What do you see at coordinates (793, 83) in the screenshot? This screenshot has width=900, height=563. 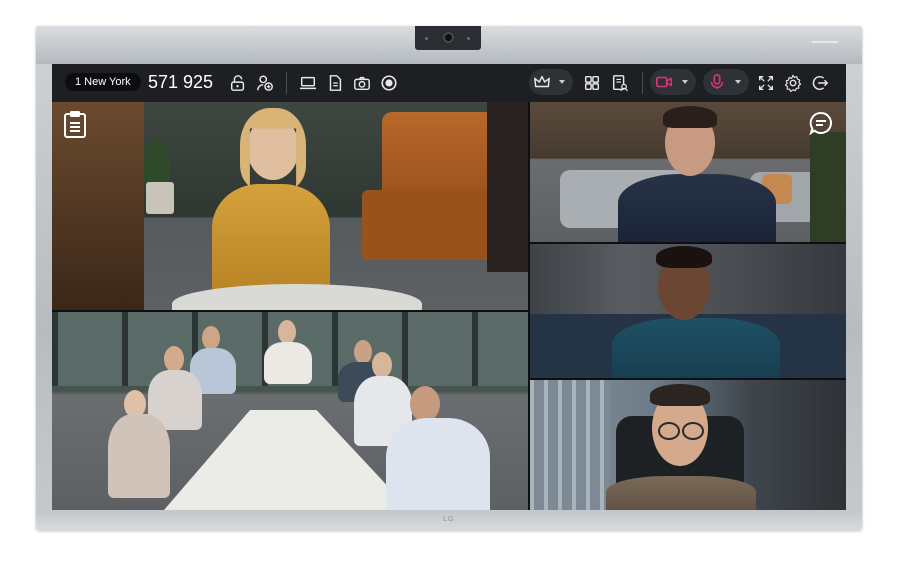 I see `settings-icon` at bounding box center [793, 83].